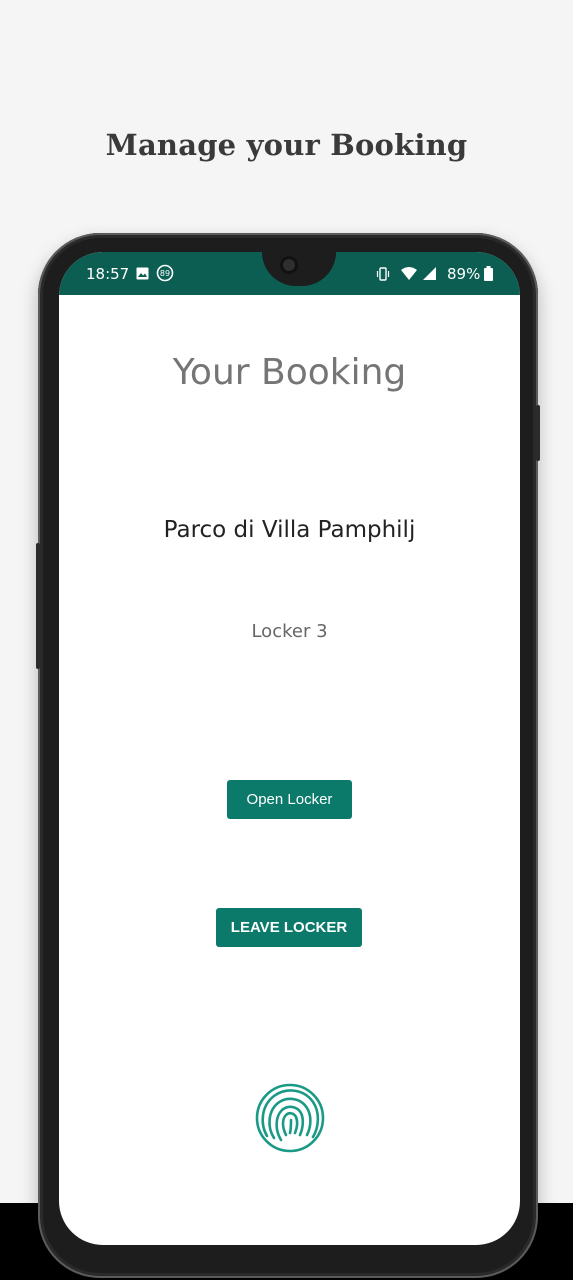 The width and height of the screenshot is (573, 1280). Describe the element at coordinates (290, 1118) in the screenshot. I see `fingerprint-icon` at that location.